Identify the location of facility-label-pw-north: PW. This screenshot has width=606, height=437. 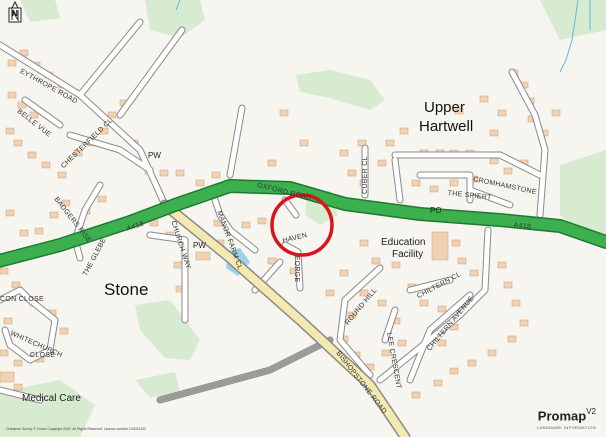
(154, 155).